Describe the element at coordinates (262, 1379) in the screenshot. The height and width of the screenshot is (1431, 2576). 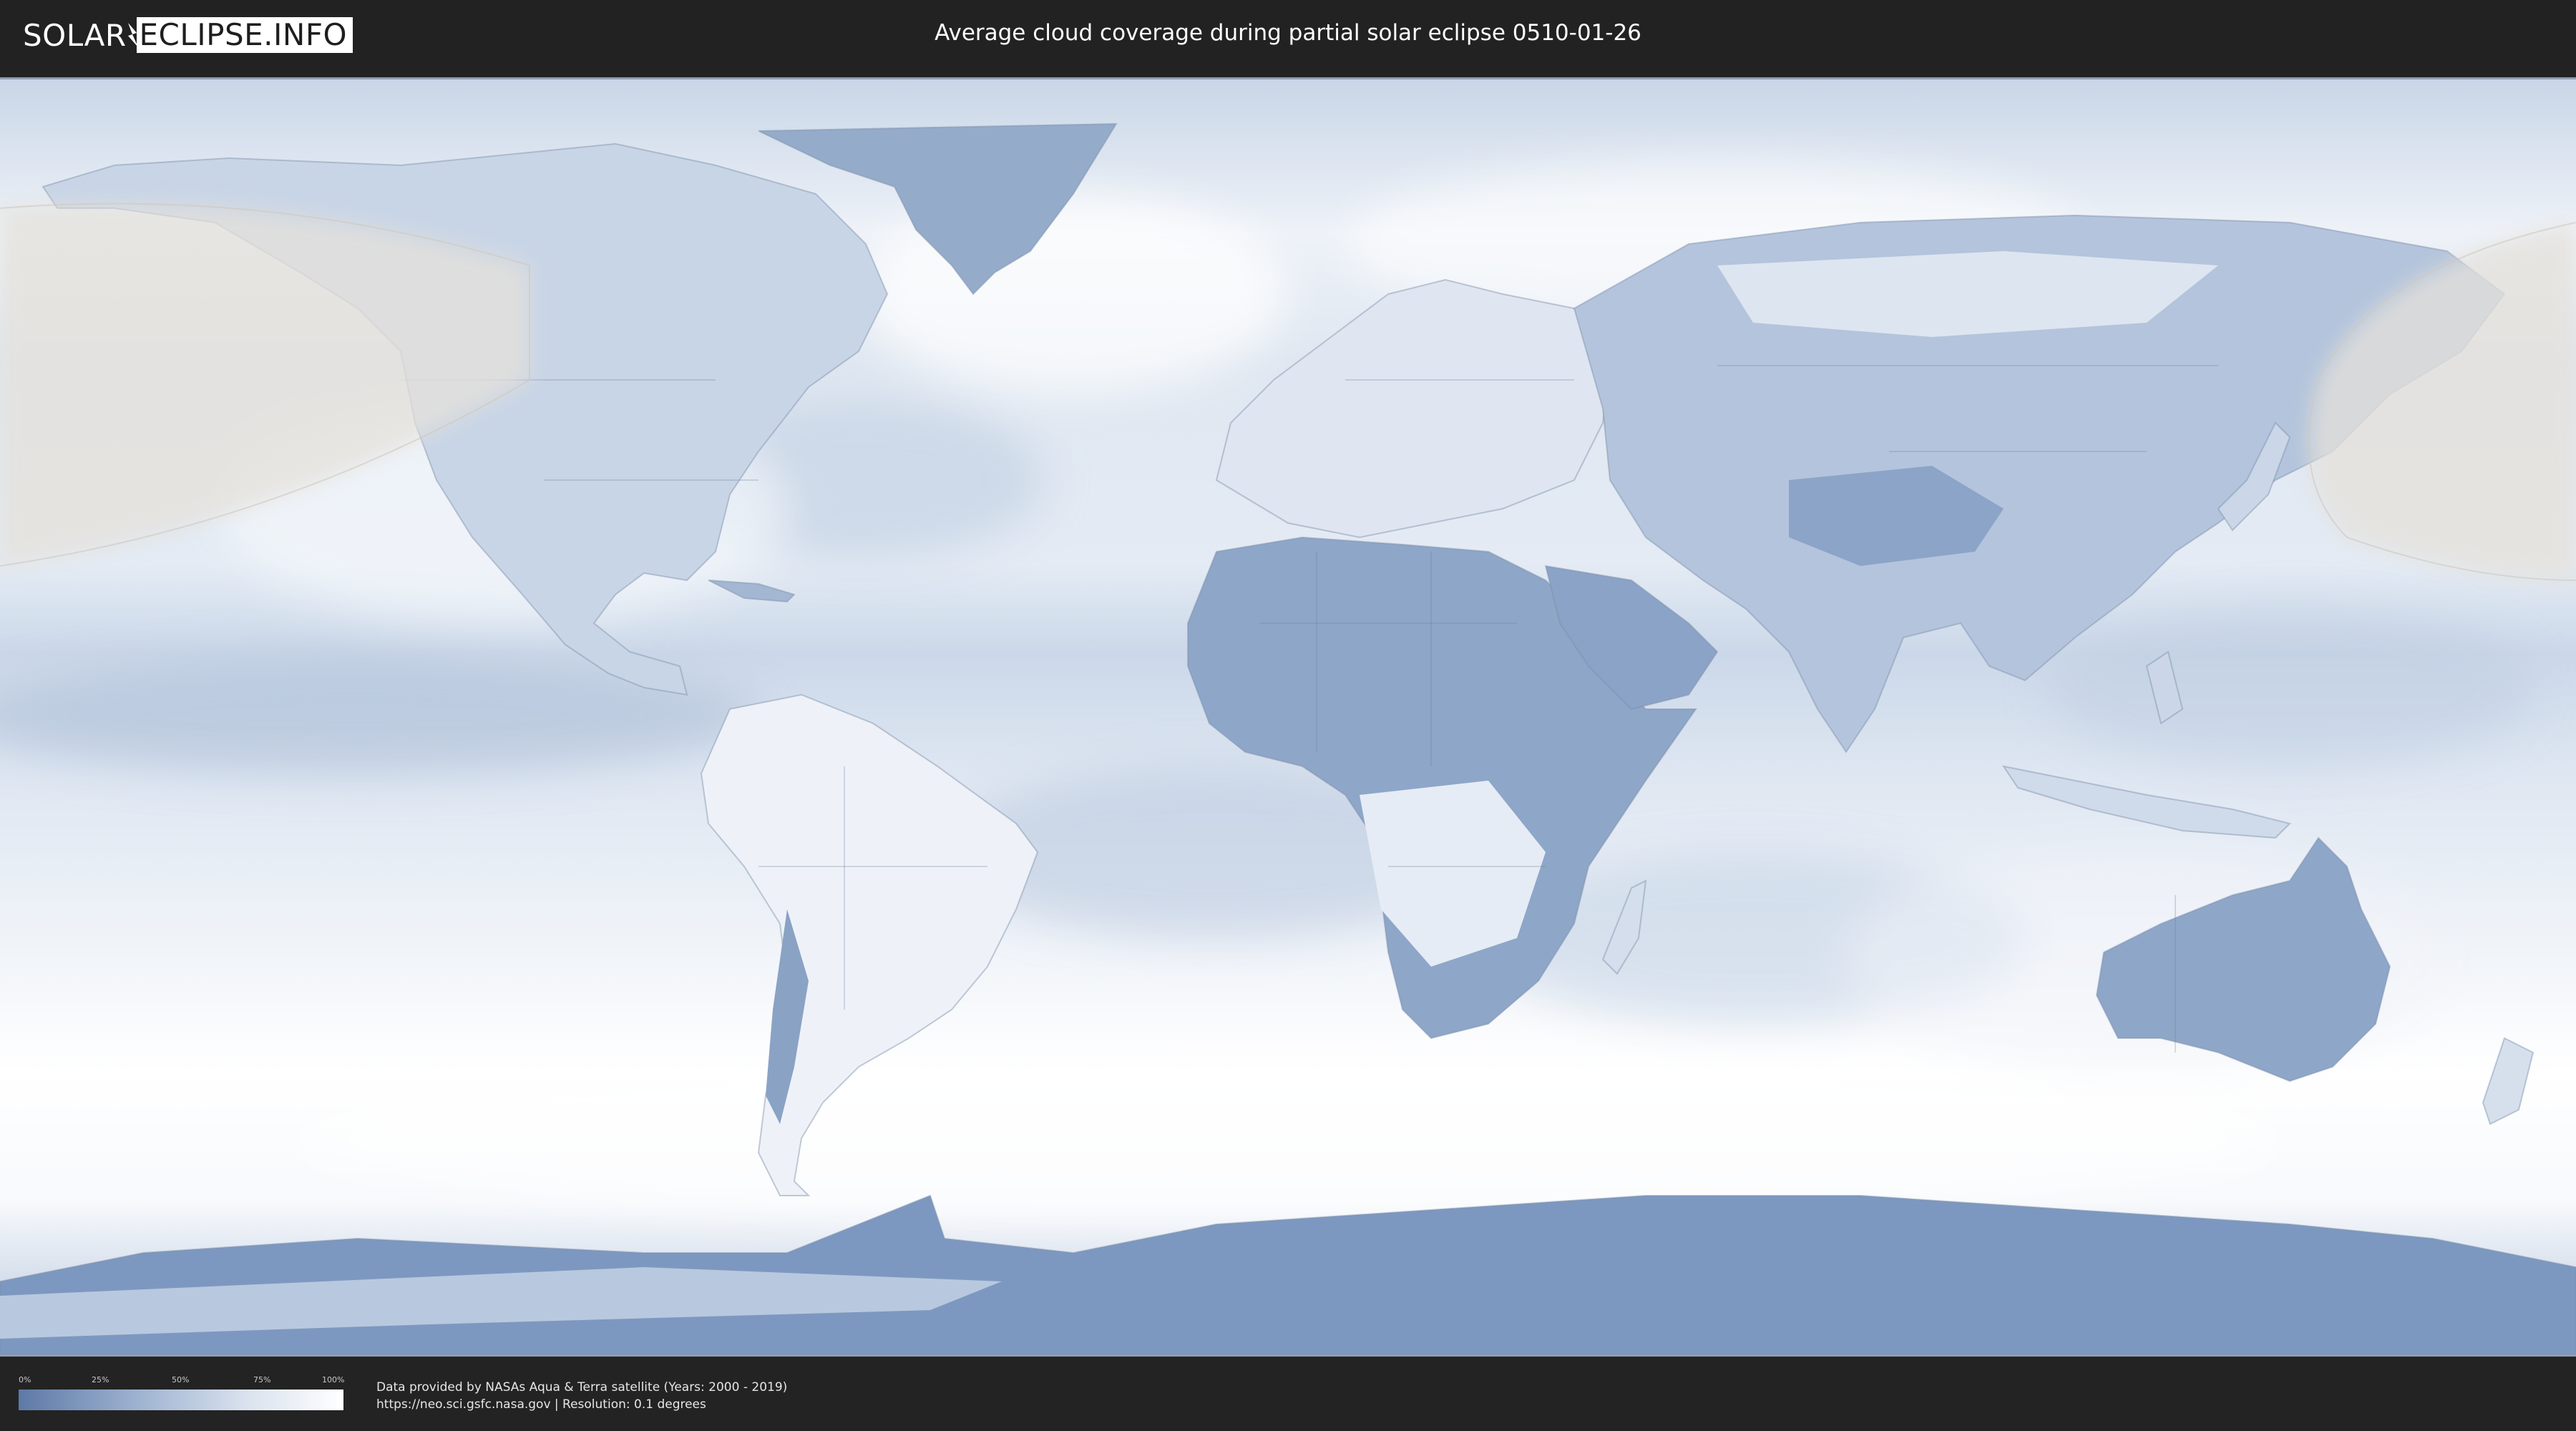
I see `legend-tick-75: 75%` at that location.